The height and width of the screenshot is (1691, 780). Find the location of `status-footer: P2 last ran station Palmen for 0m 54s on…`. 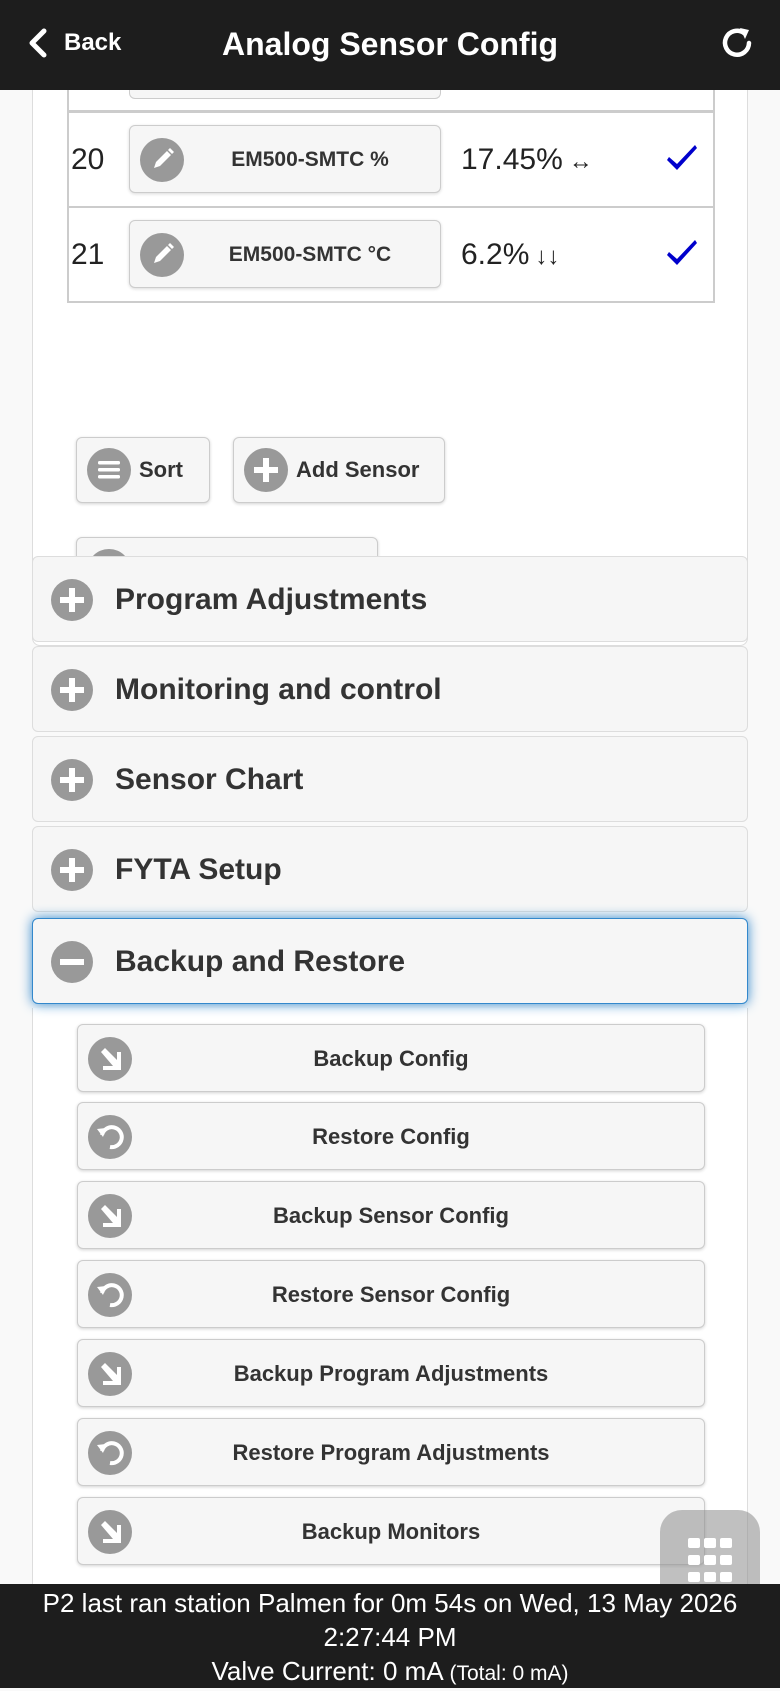

status-footer: P2 last ran station Palmen for 0m 54s on… is located at coordinates (390, 1636).